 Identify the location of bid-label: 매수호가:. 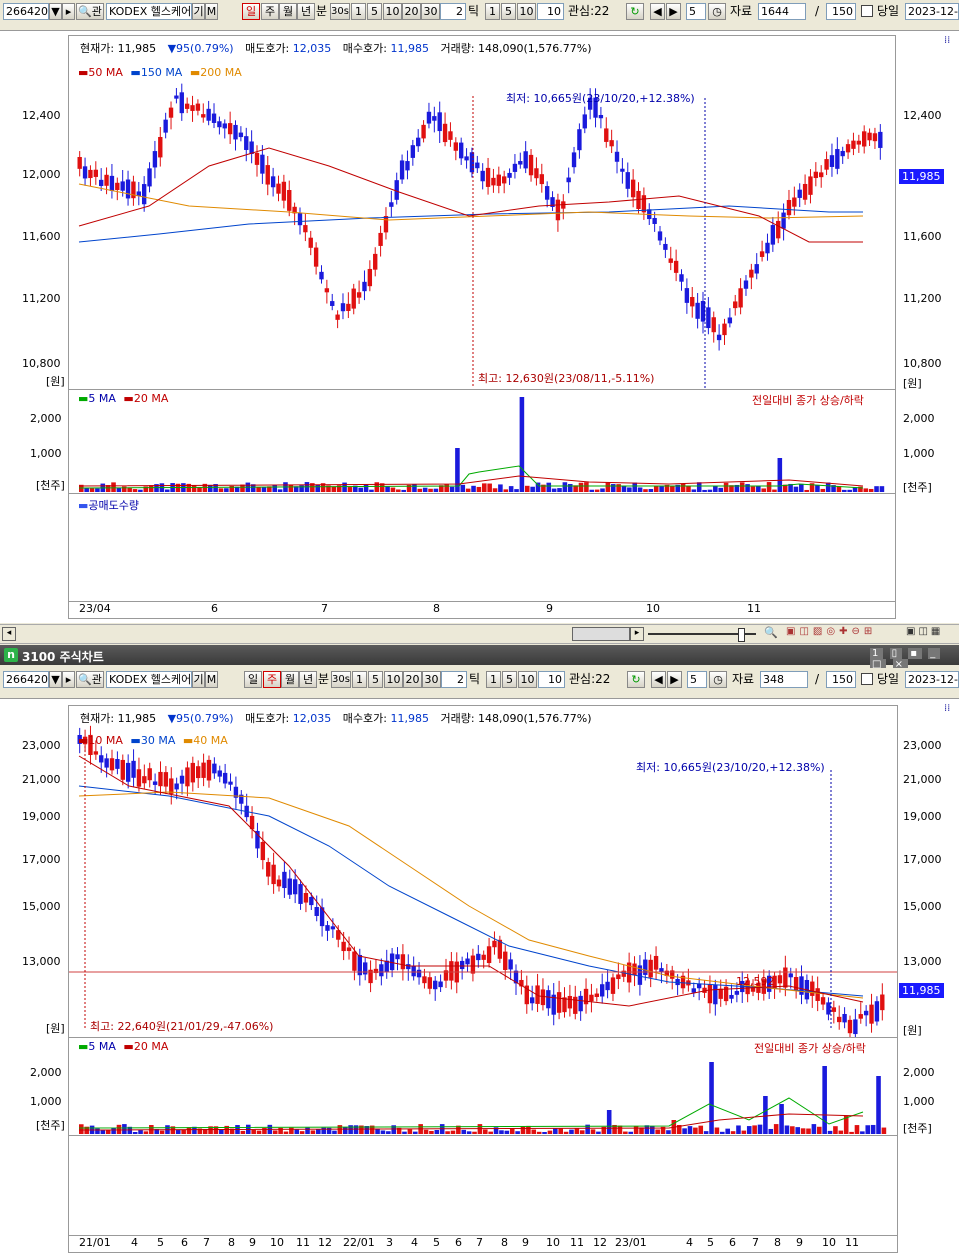
(364, 718).